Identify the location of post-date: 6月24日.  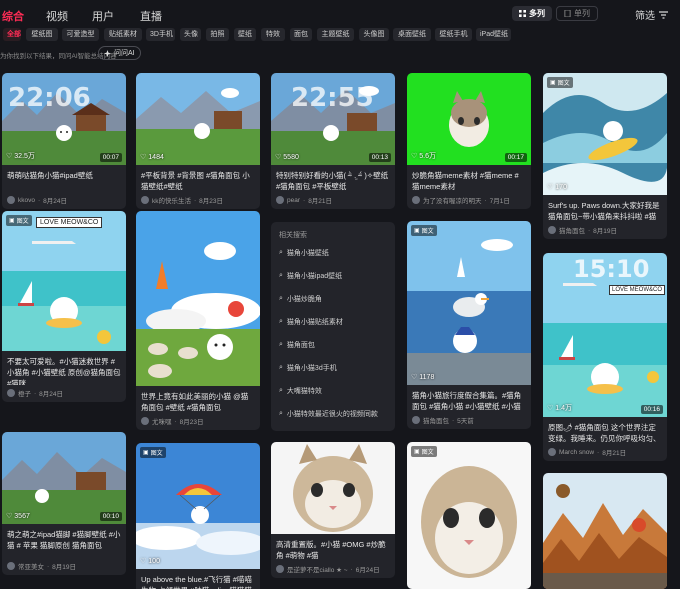
(367, 570).